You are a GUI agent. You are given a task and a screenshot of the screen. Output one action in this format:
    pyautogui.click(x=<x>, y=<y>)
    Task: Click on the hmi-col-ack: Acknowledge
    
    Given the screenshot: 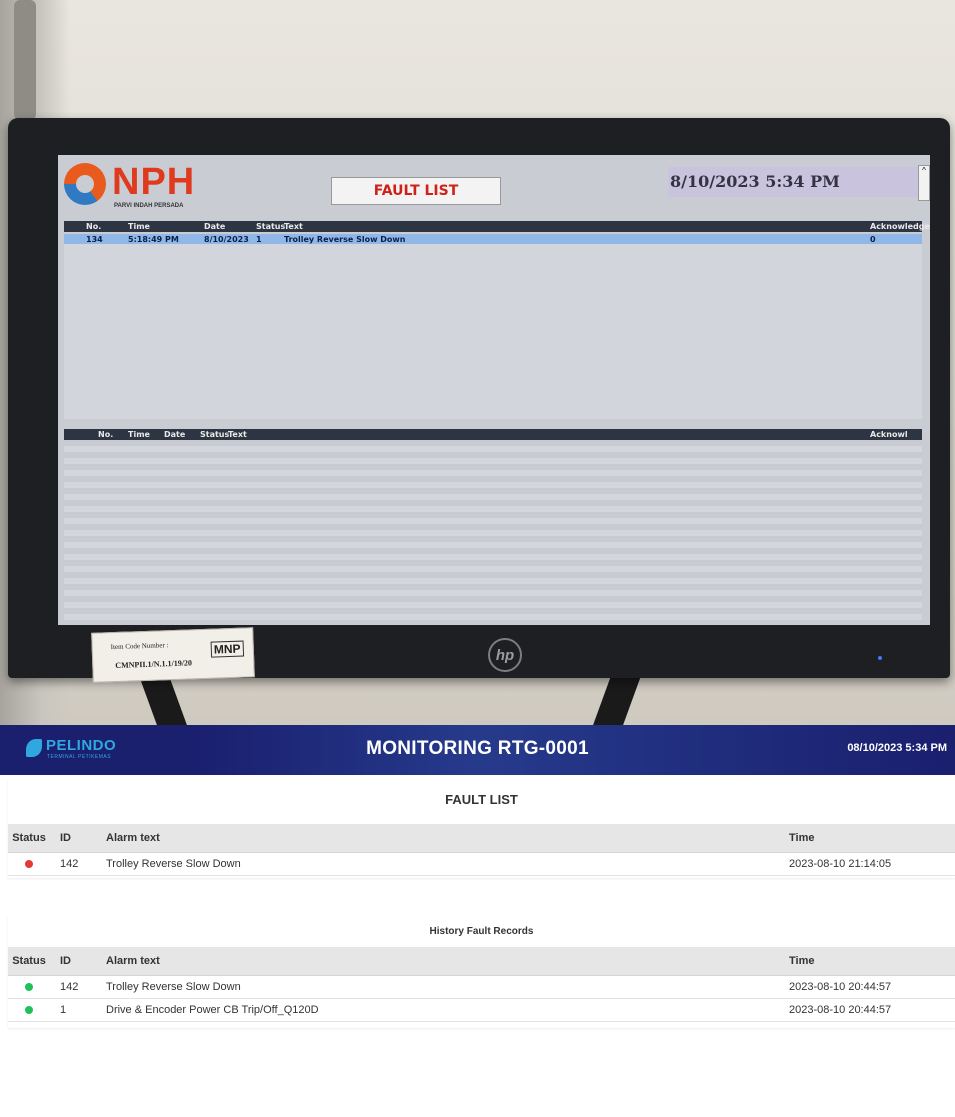 What is the action you would take?
    pyautogui.click(x=900, y=226)
    